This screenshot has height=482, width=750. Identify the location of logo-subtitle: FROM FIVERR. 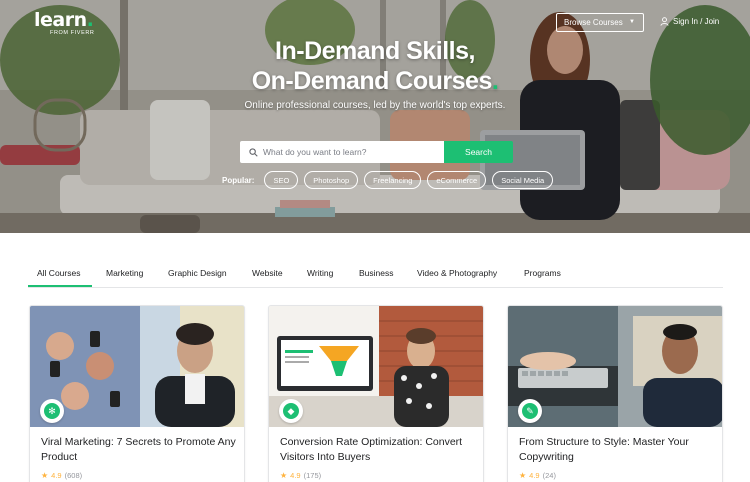
(72, 33).